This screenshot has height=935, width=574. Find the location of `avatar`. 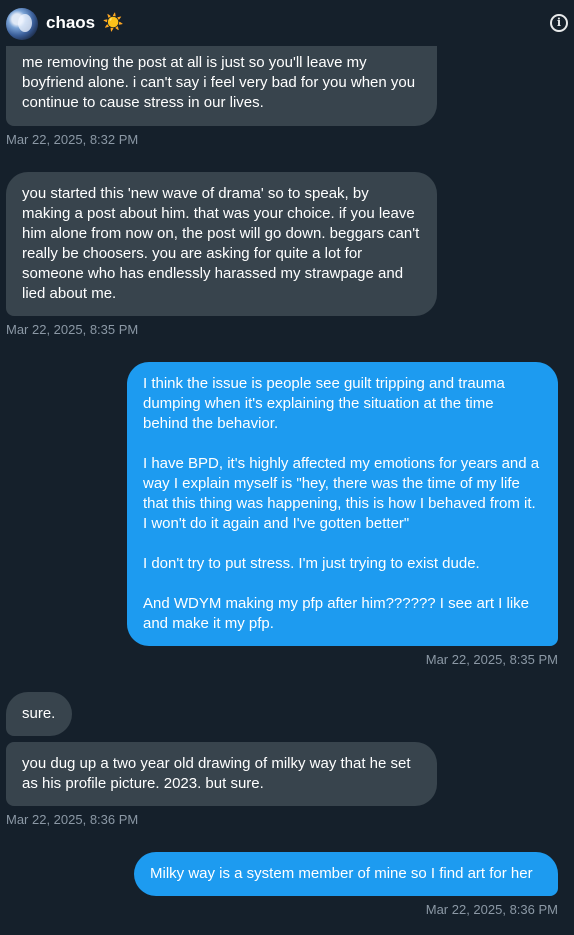

avatar is located at coordinates (22, 24).